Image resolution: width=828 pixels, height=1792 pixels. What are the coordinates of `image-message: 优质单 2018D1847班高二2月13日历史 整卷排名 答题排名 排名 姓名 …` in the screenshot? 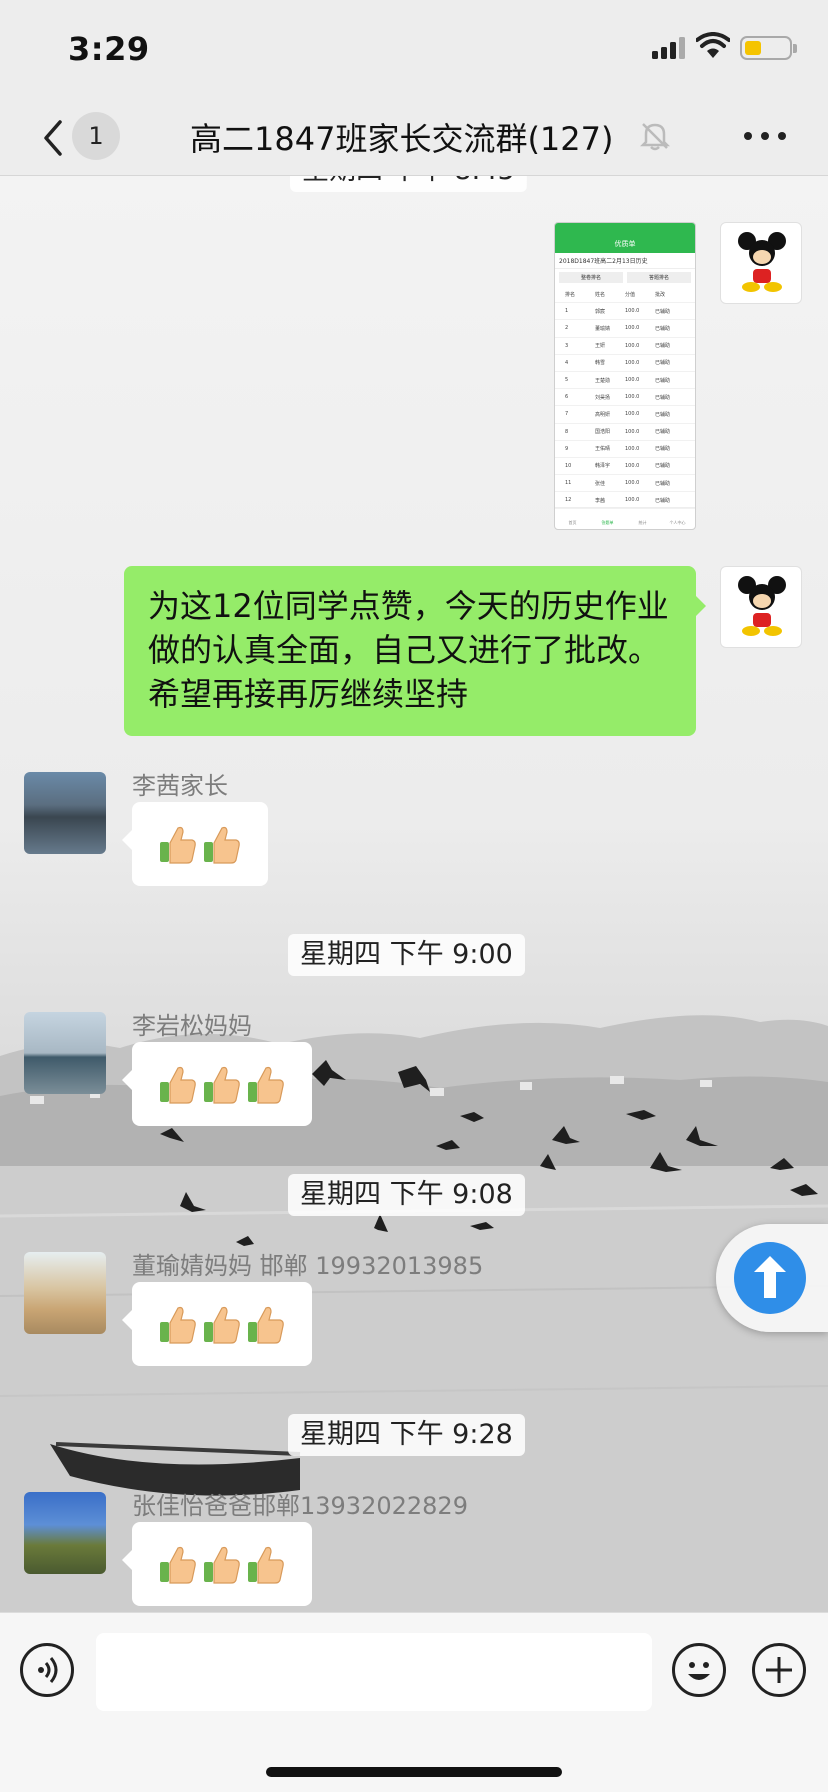 It's located at (625, 376).